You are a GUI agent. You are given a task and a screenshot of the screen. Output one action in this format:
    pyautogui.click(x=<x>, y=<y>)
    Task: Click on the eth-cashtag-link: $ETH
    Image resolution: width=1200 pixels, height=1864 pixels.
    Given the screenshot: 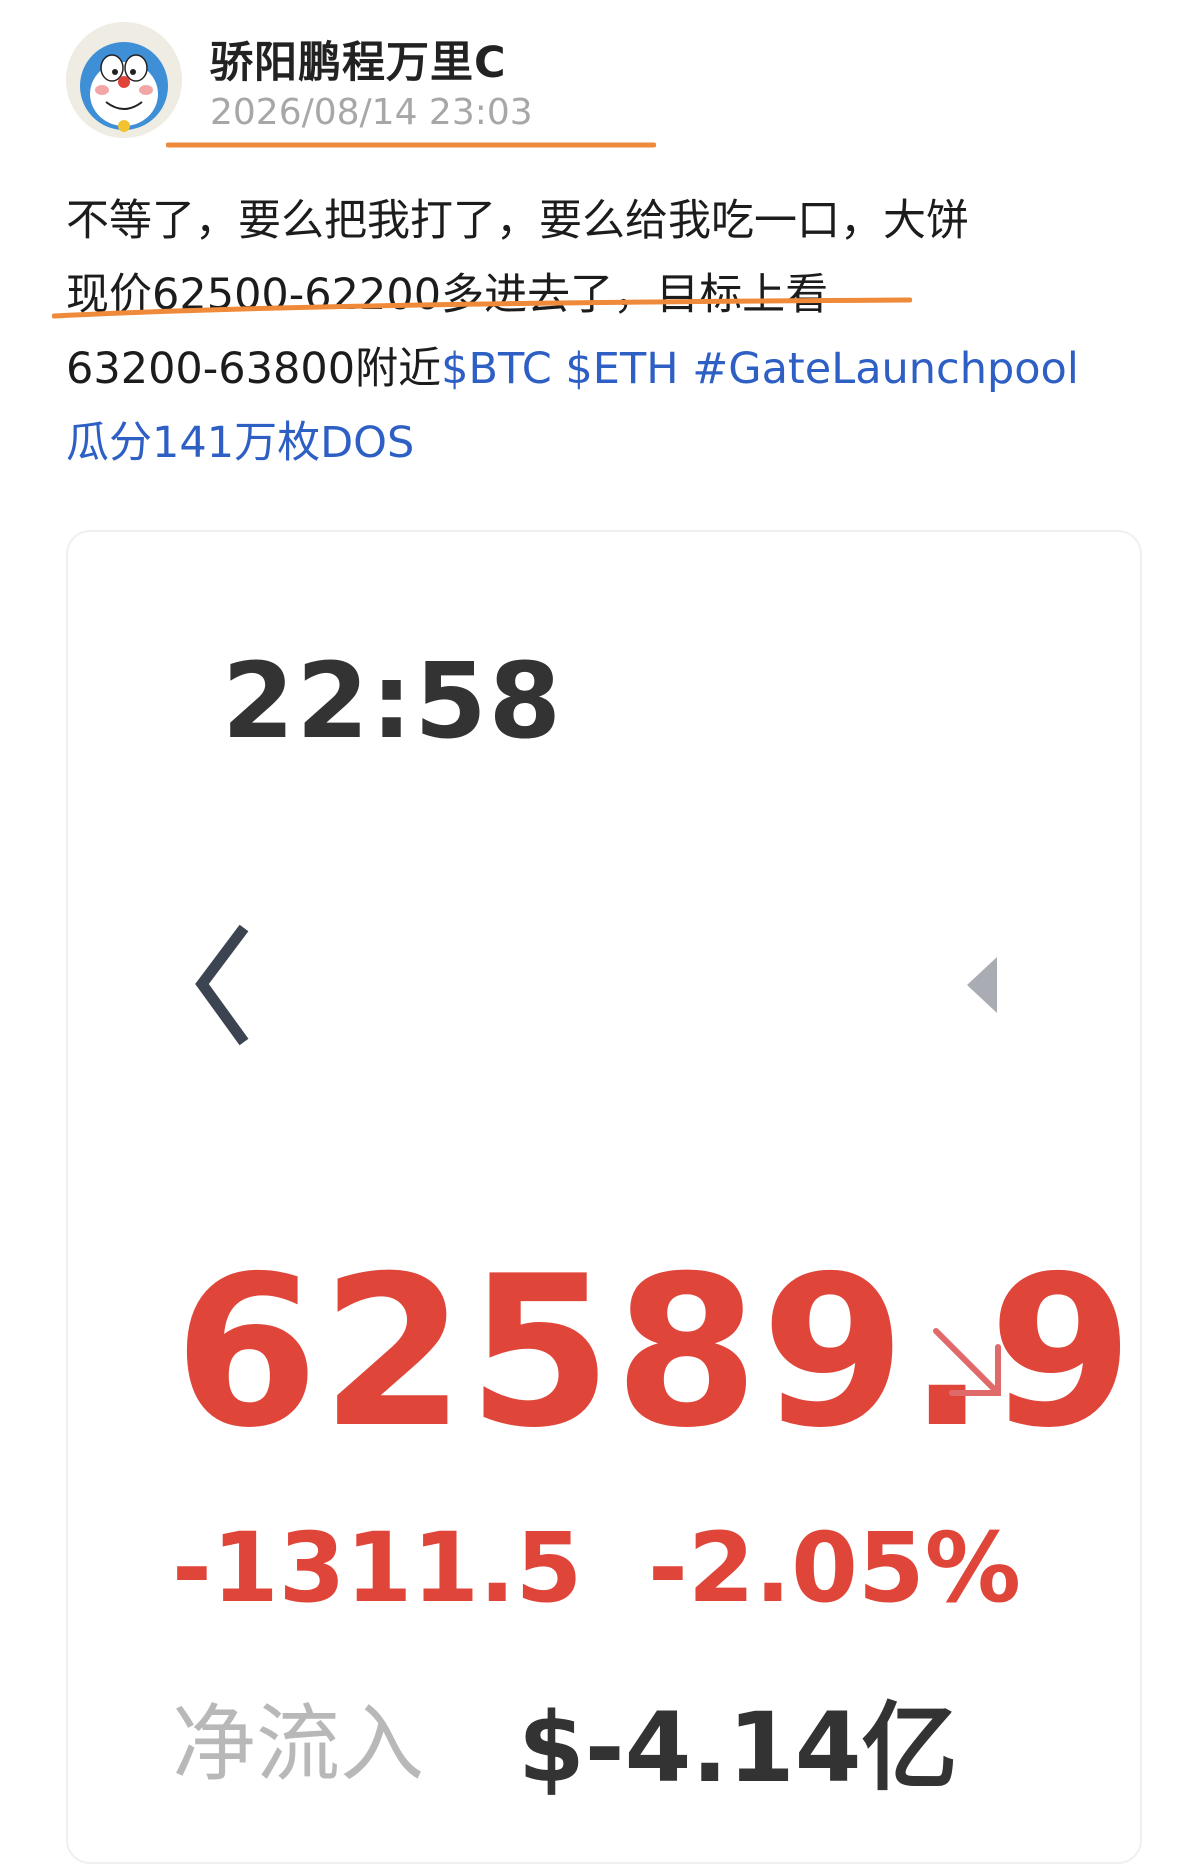 What is the action you would take?
    pyautogui.click(x=621, y=369)
    